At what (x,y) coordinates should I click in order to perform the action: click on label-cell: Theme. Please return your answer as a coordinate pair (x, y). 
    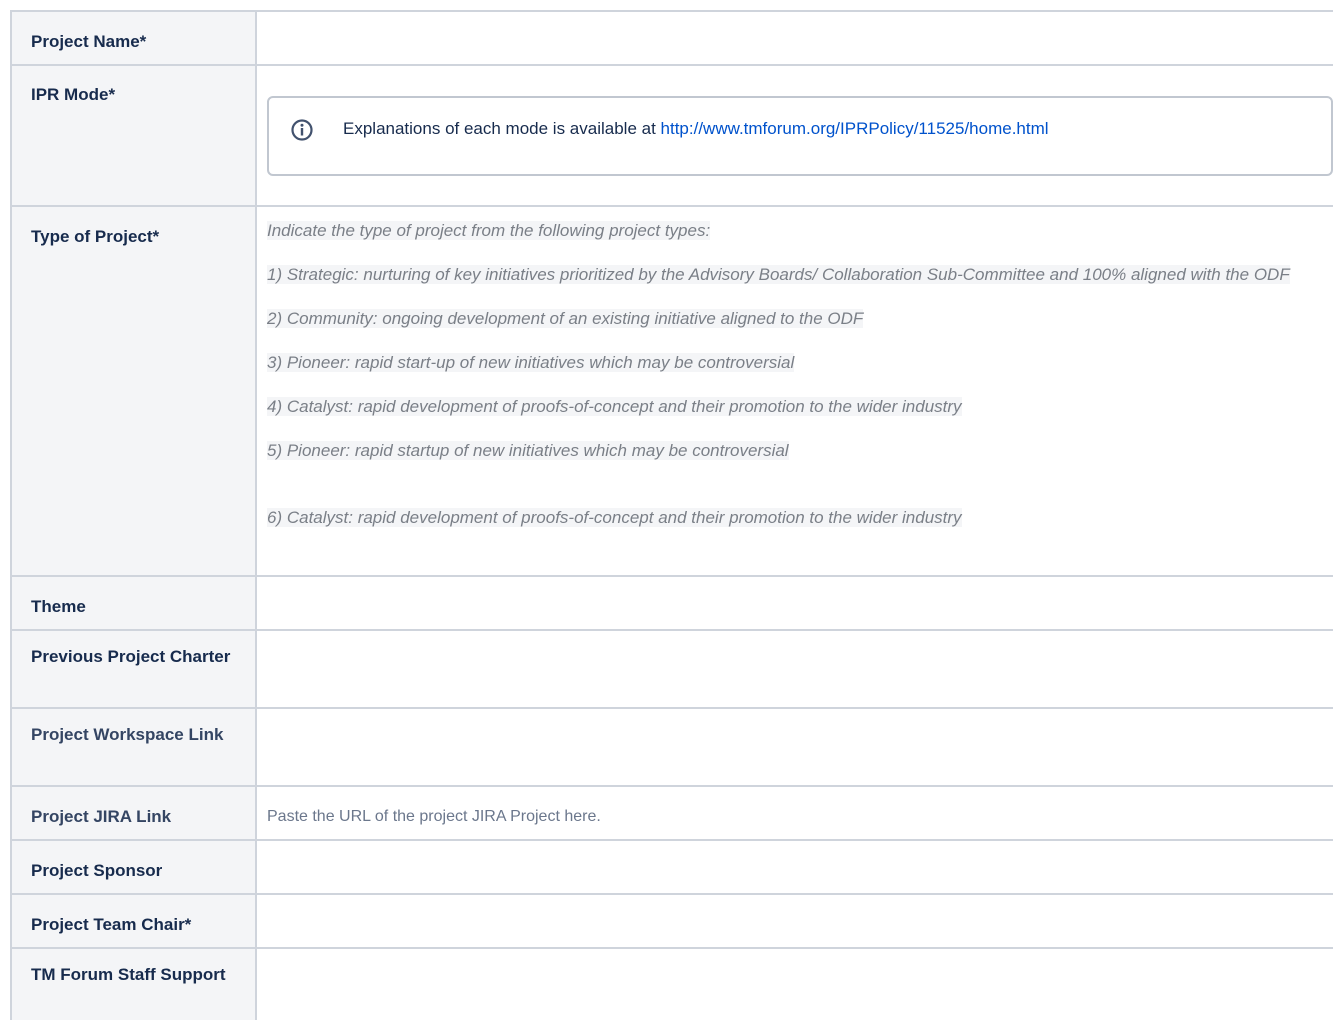
    Looking at the image, I should click on (133, 603).